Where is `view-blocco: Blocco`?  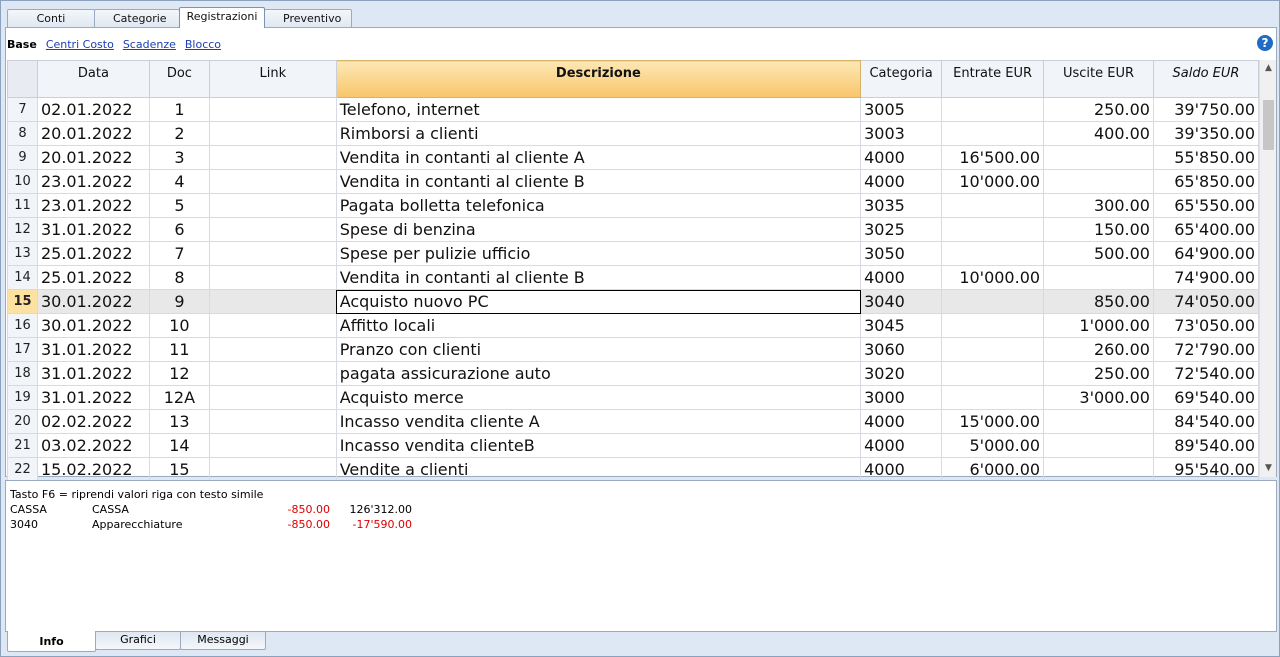
view-blocco: Blocco is located at coordinates (203, 44).